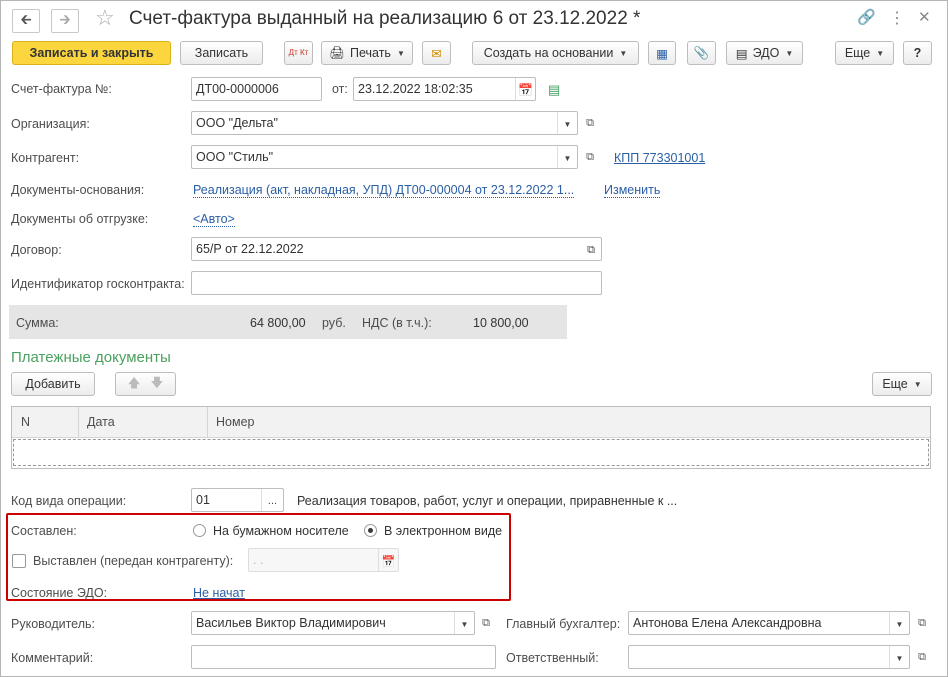 The width and height of the screenshot is (948, 677). What do you see at coordinates (298, 53) in the screenshot?
I see `dt-kt-button: Дт Кт` at bounding box center [298, 53].